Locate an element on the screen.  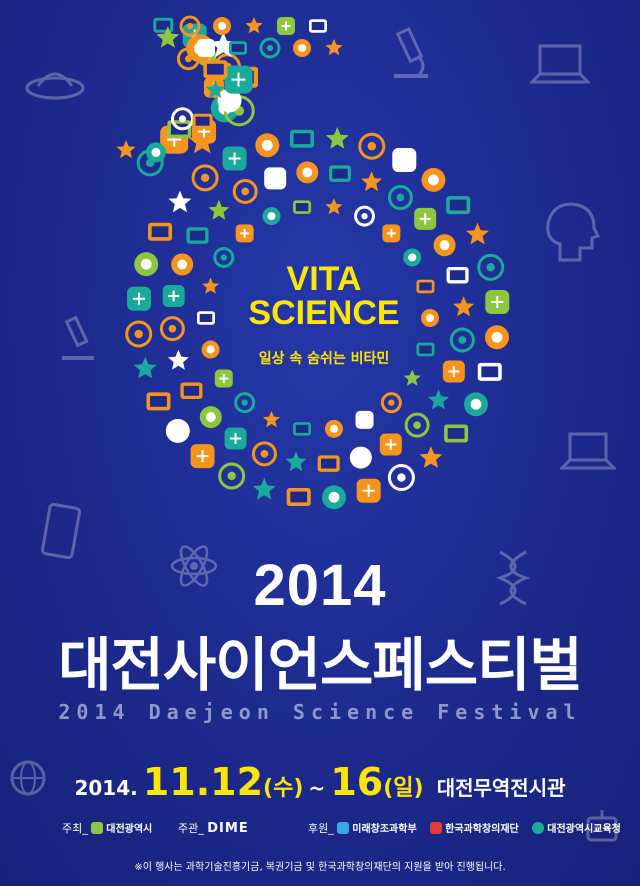
host-sponsor: 주최_ 대전광역시 is located at coordinates (107, 828).